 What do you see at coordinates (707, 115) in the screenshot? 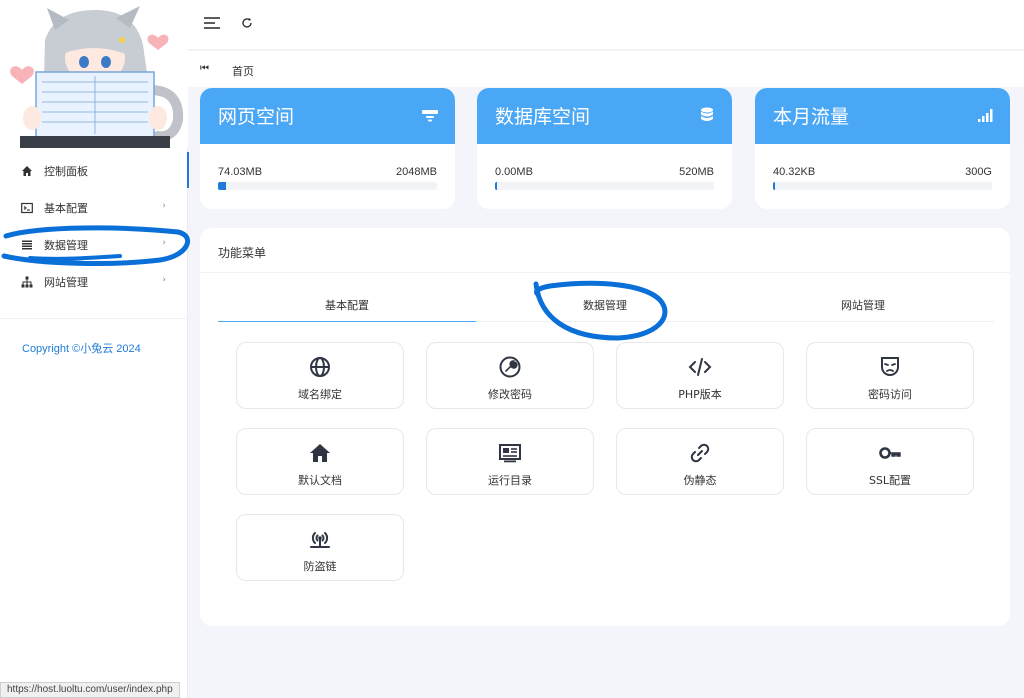
I see `database-icon` at bounding box center [707, 115].